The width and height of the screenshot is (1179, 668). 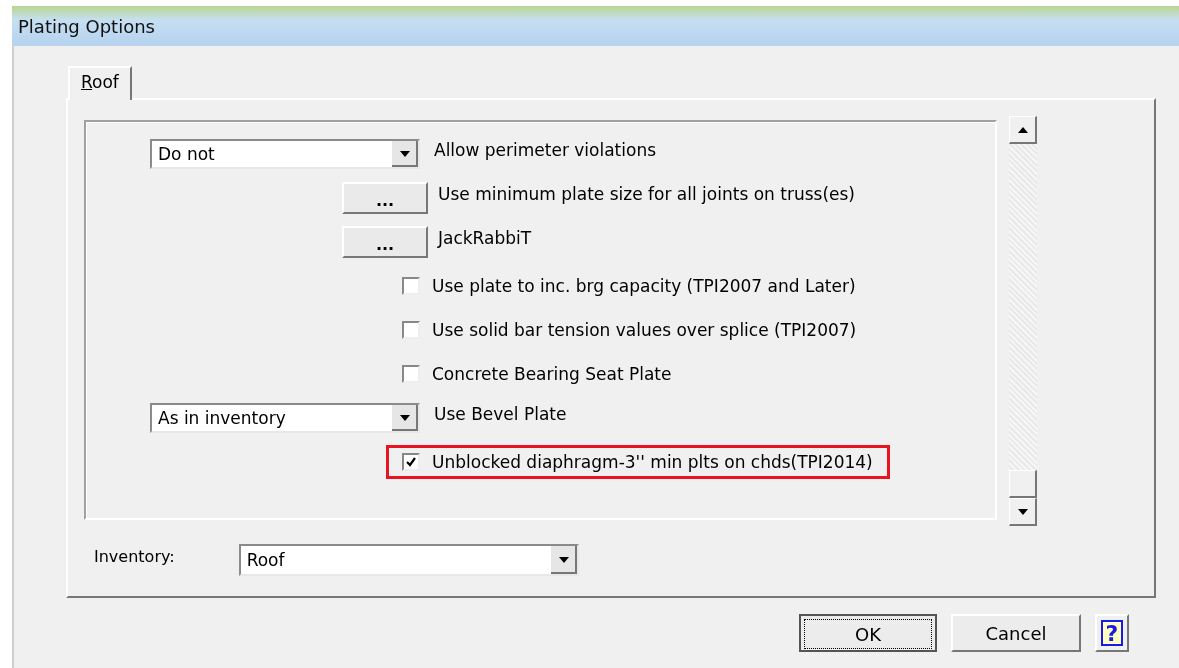 What do you see at coordinates (86, 26) in the screenshot?
I see `window-title: Plating Options` at bounding box center [86, 26].